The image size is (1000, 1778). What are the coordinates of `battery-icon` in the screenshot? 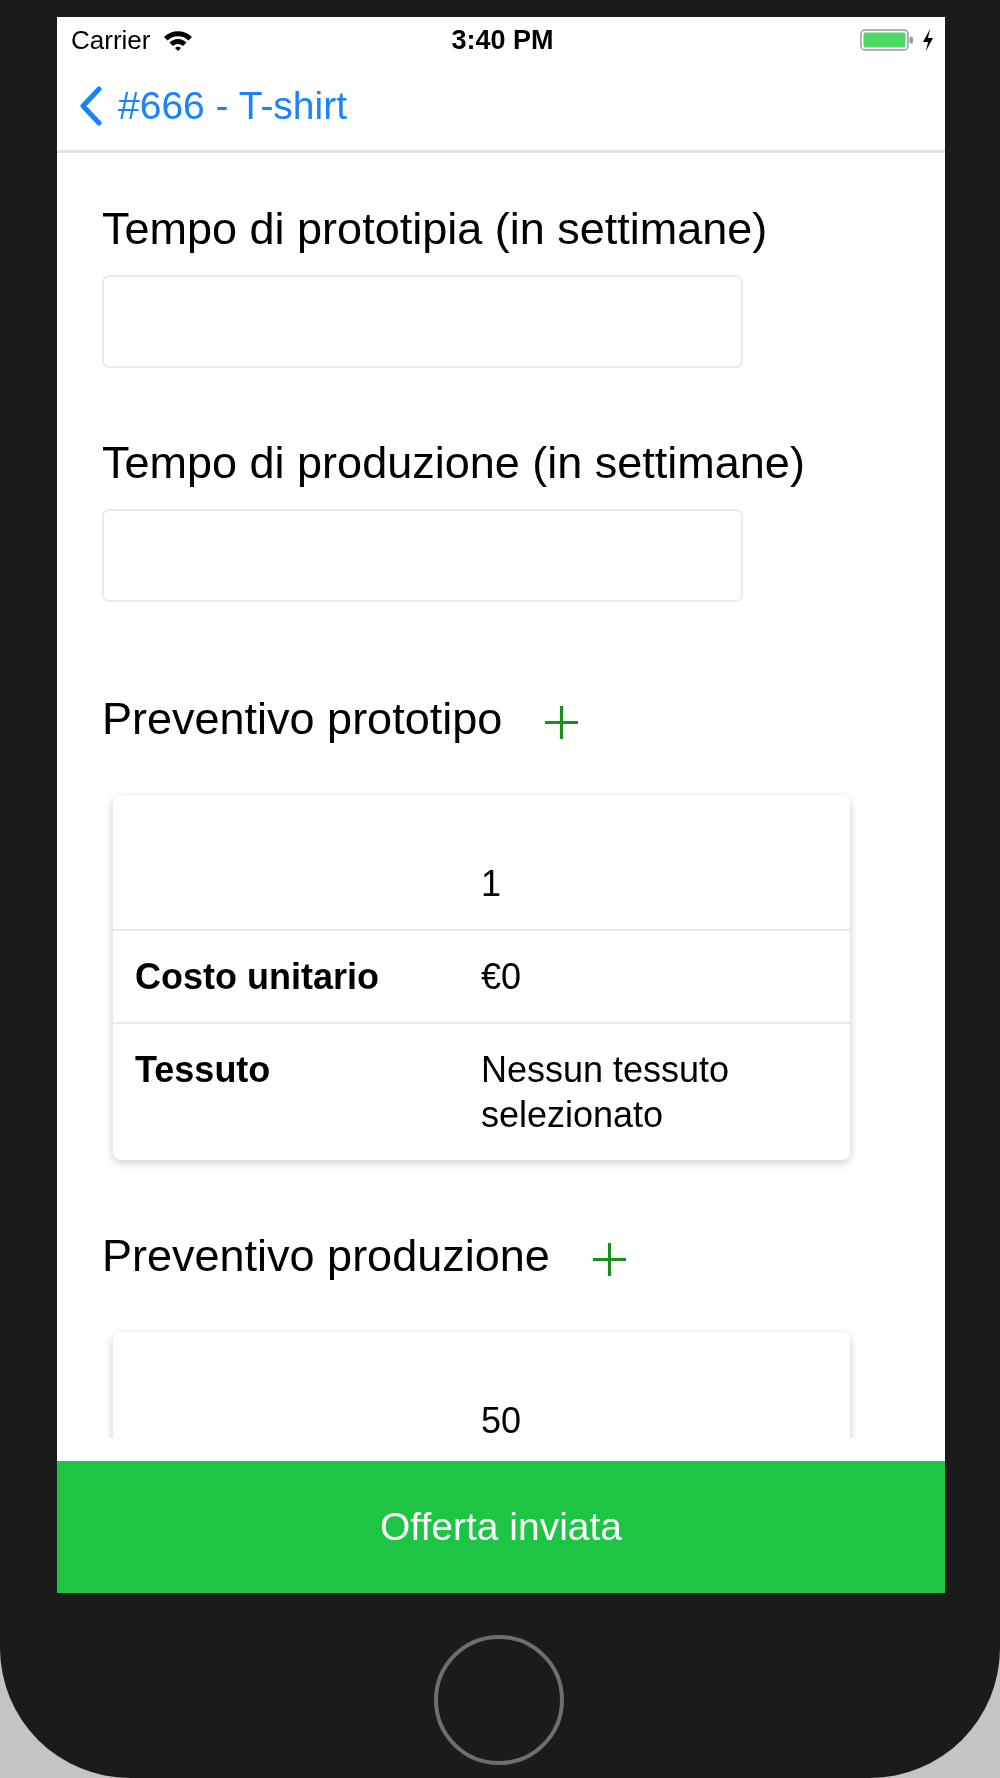 It's located at (887, 39).